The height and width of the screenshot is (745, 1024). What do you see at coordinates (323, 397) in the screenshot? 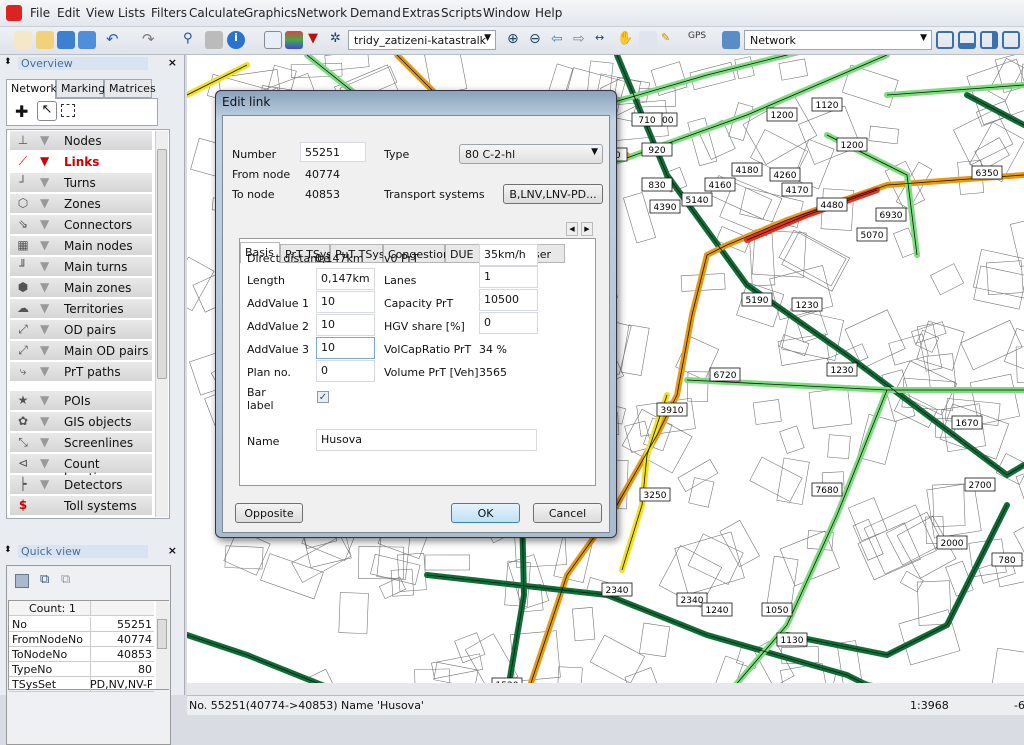
I see `bar-label-checkbox: ✓` at bounding box center [323, 397].